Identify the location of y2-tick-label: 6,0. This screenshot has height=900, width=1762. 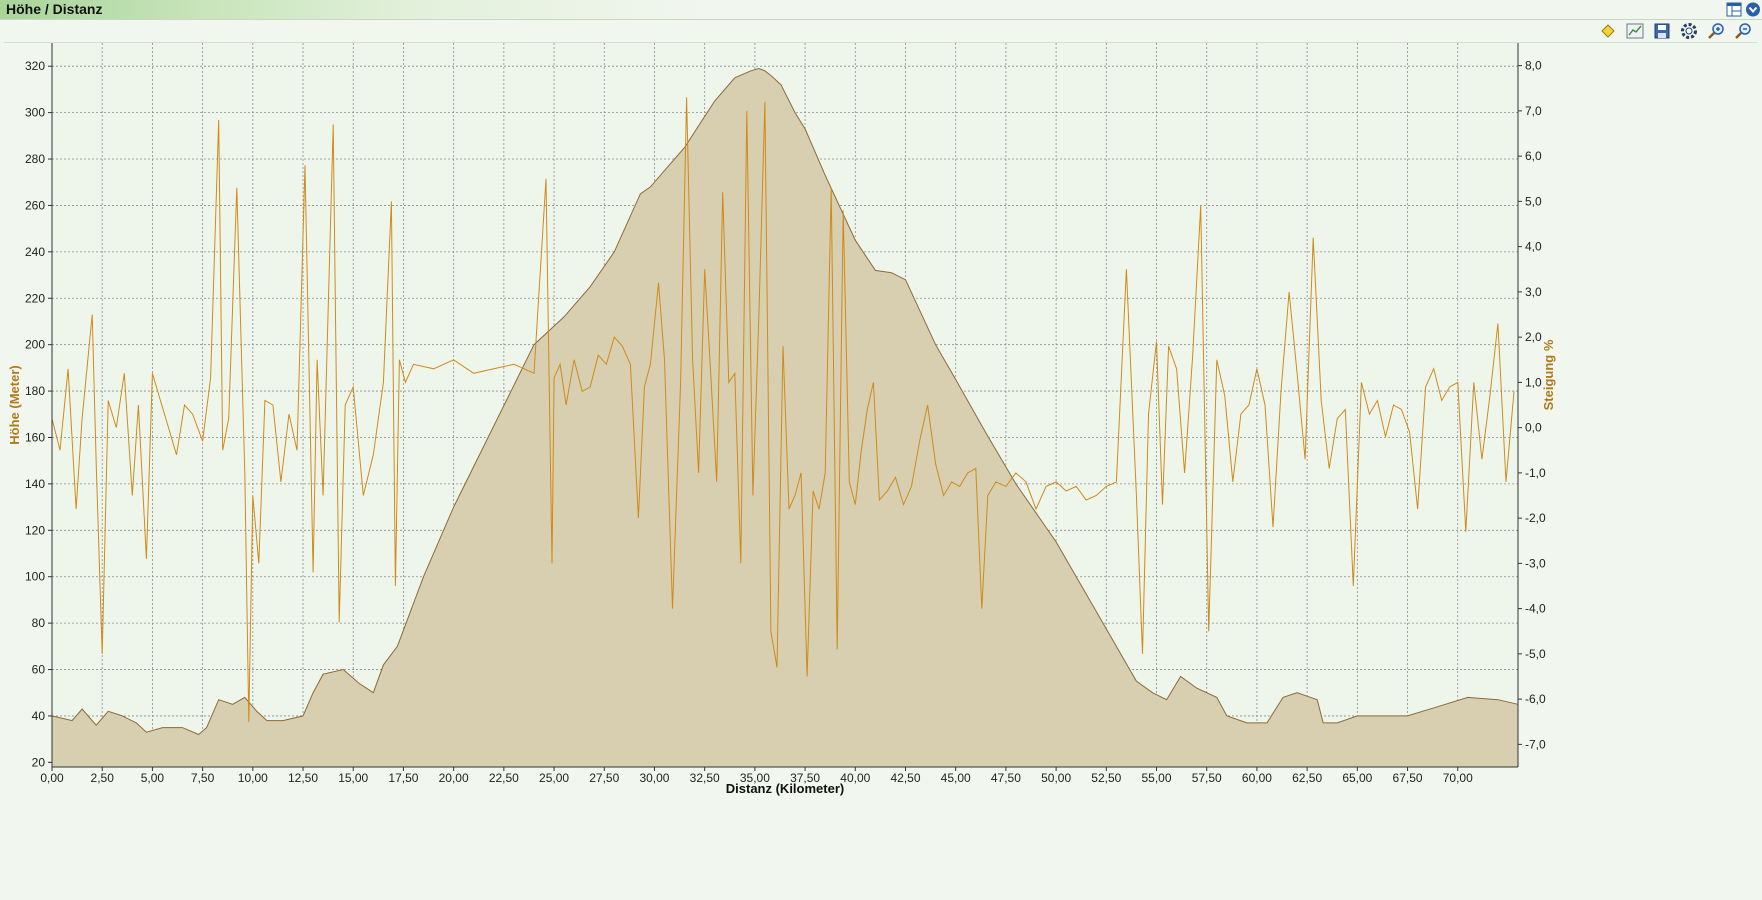
(1533, 156).